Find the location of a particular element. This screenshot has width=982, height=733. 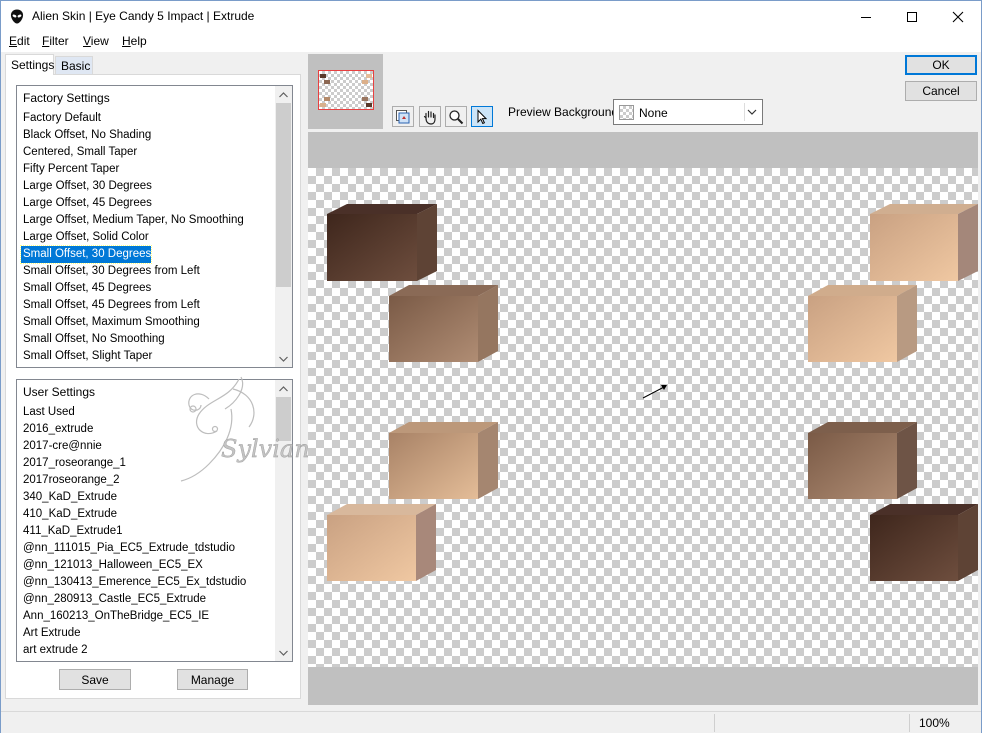

tab-basic: Basic is located at coordinates (74, 65).